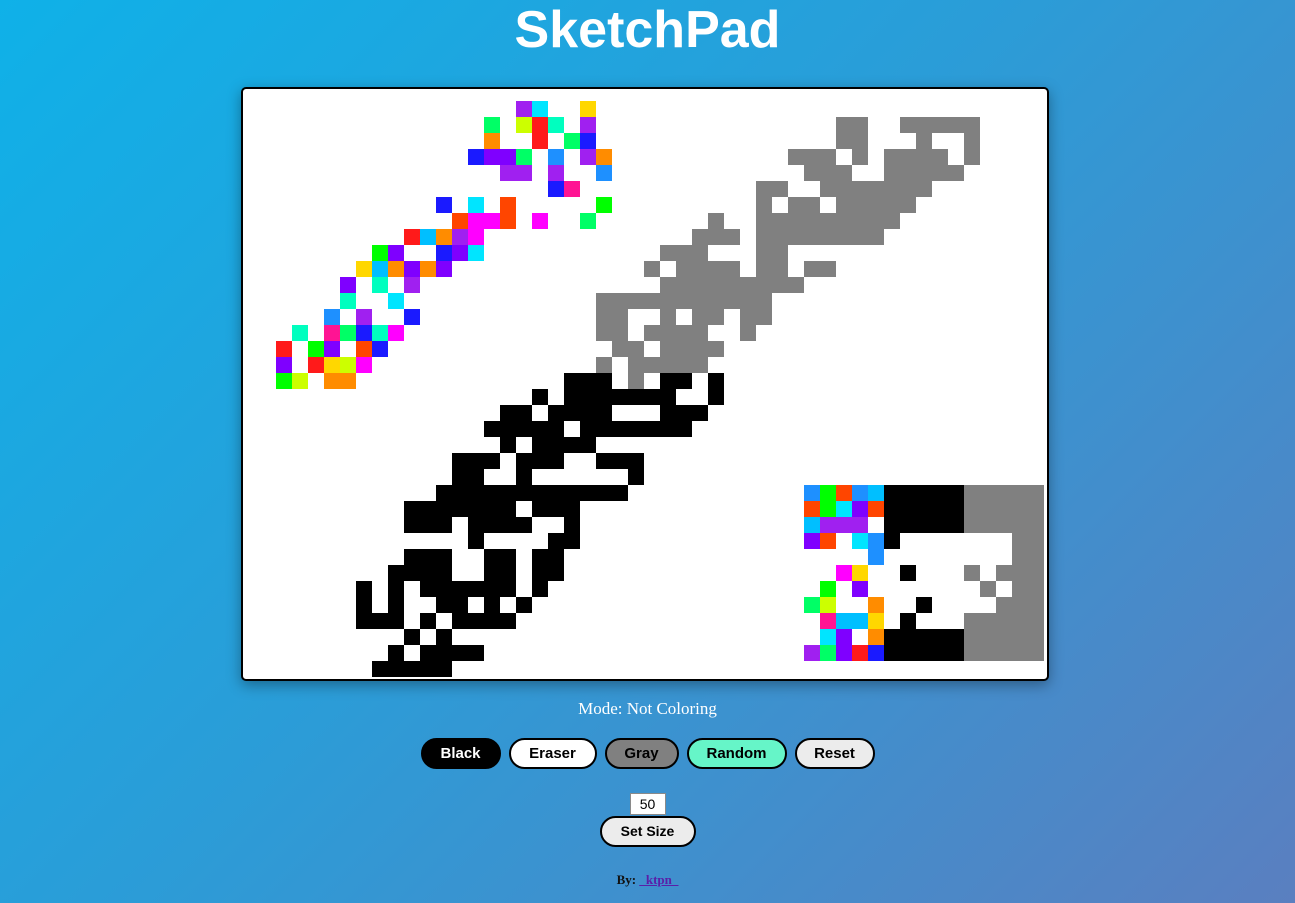 The height and width of the screenshot is (903, 1295). Describe the element at coordinates (552, 753) in the screenshot. I see `eraser-button: Eraser` at that location.